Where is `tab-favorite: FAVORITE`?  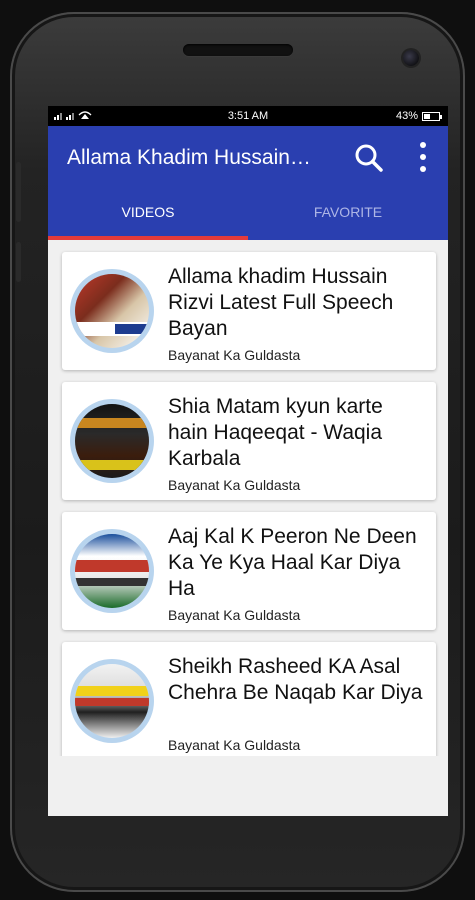
tab-favorite: FAVORITE is located at coordinates (348, 216).